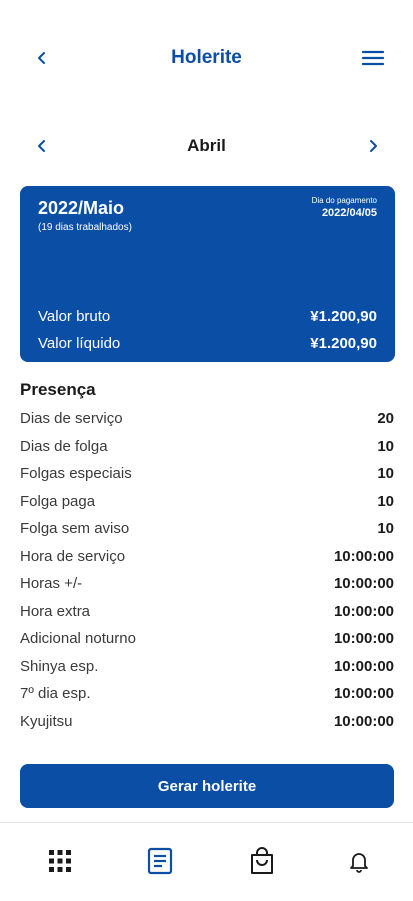 This screenshot has height=901, width=413. I want to click on list-item-value: 20, so click(385, 418).